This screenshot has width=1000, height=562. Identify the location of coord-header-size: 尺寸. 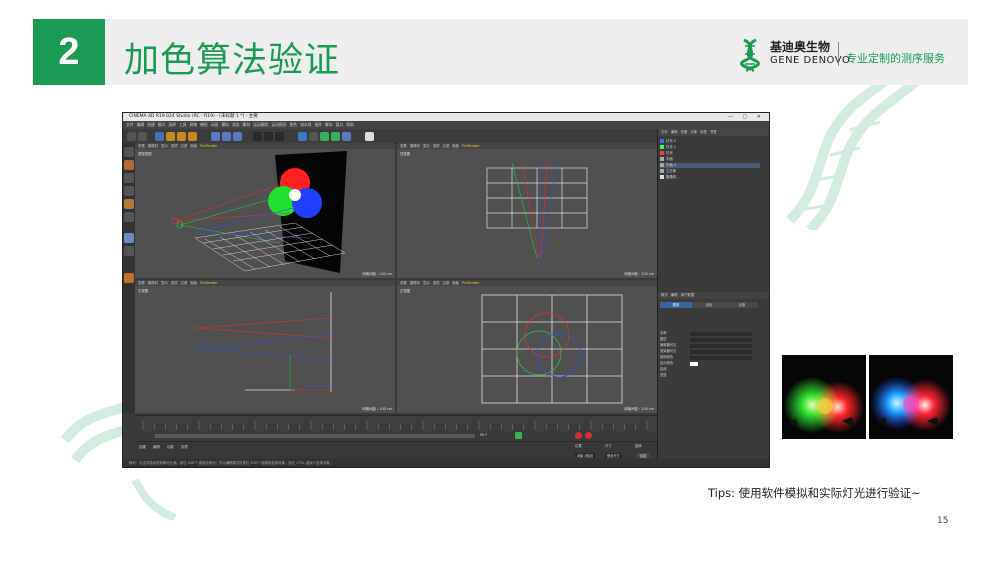
(608, 446).